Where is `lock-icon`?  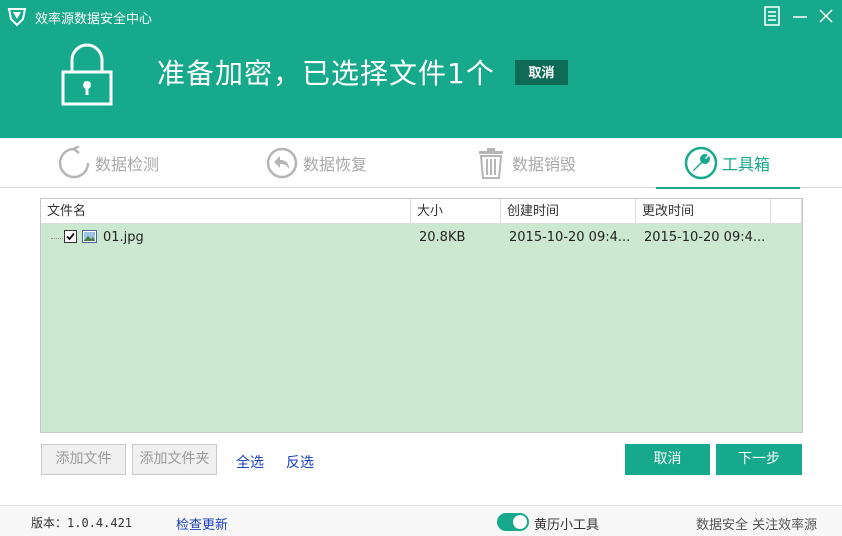 lock-icon is located at coordinates (87, 74).